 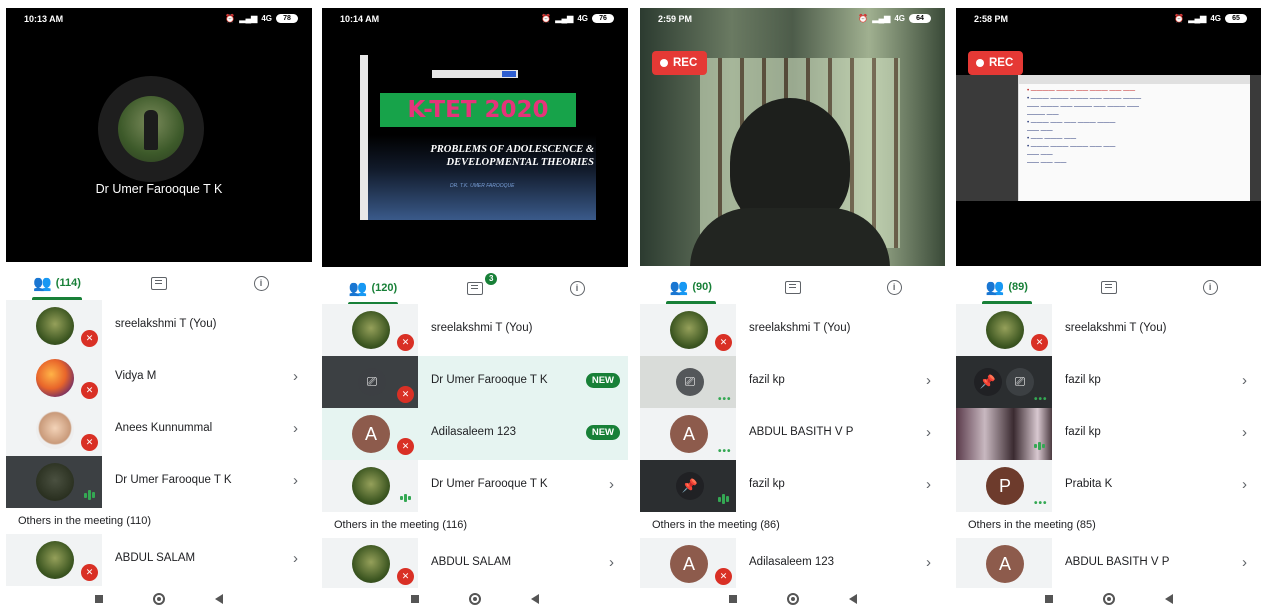 What do you see at coordinates (1197, 18) in the screenshot?
I see `signal-icon: ▂▄▆` at bounding box center [1197, 18].